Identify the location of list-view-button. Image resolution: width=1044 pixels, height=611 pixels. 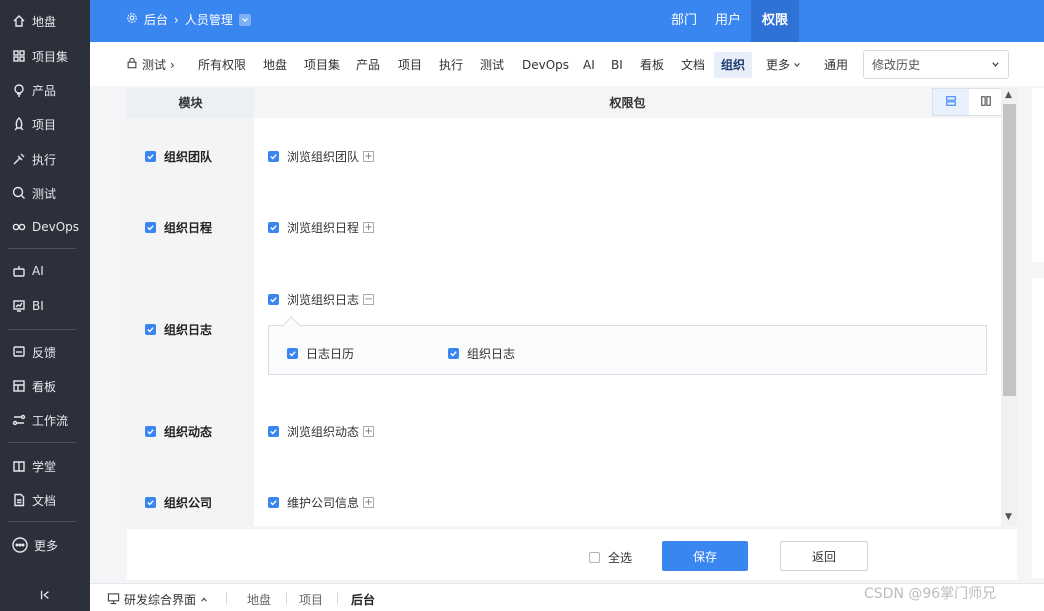
(951, 102).